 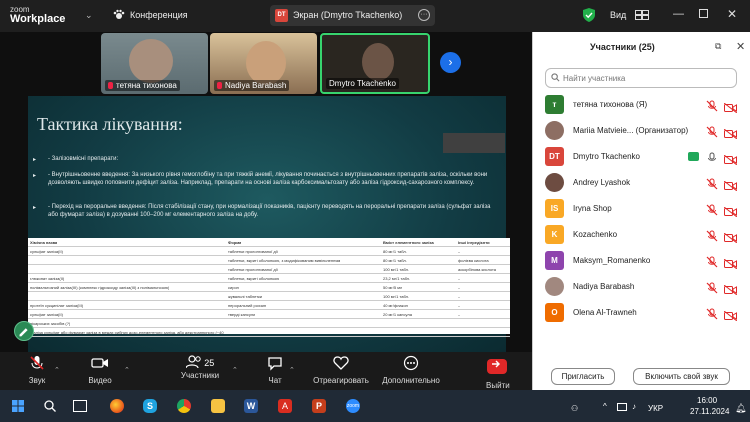 I want to click on table-cell: 50 мг/5 мл, so click(x=393, y=287).